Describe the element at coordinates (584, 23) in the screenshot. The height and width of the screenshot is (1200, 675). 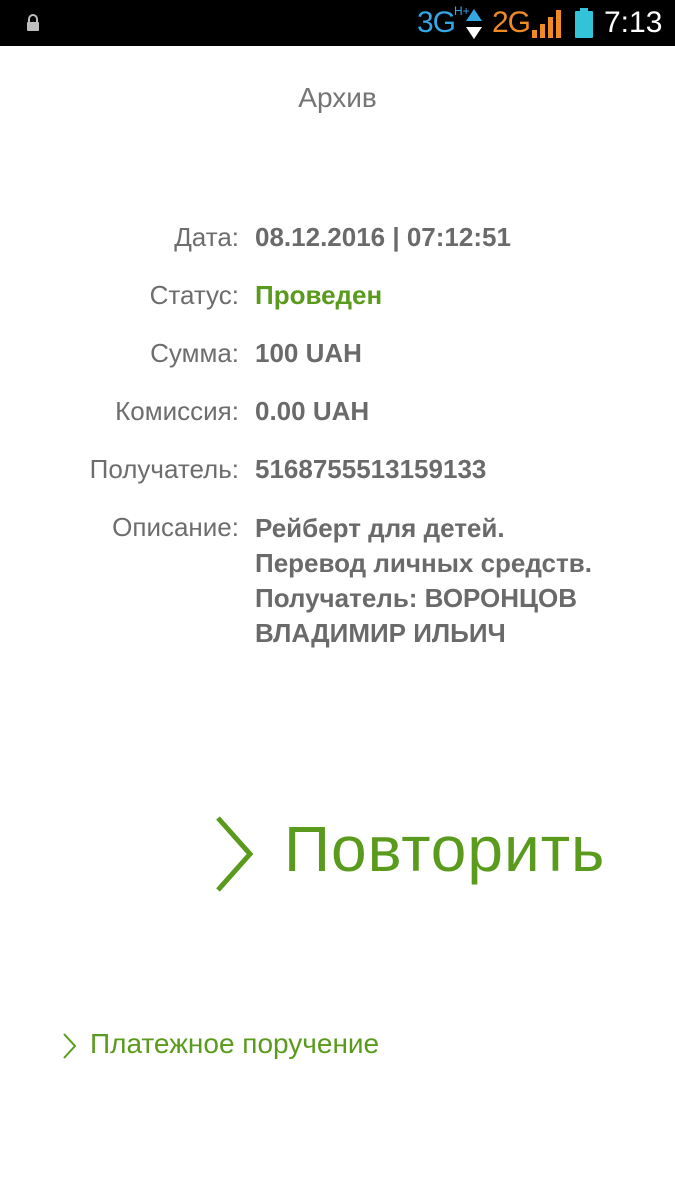
I see `battery-icon` at that location.